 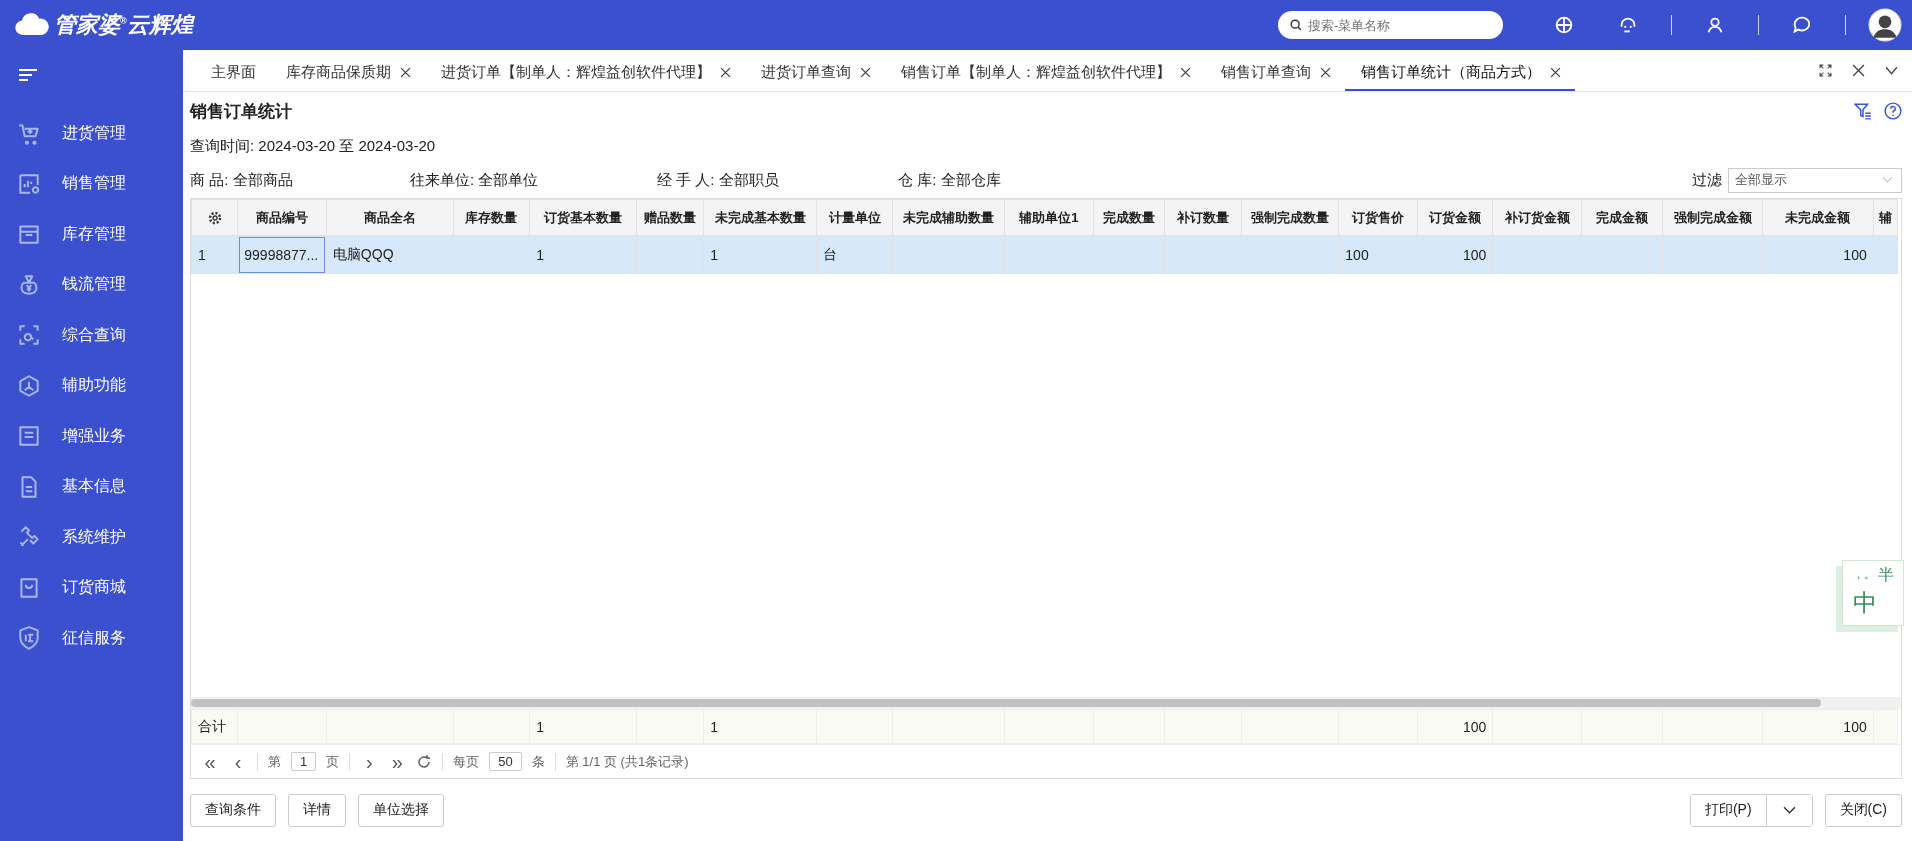 I want to click on table-cell: 台, so click(x=830, y=253).